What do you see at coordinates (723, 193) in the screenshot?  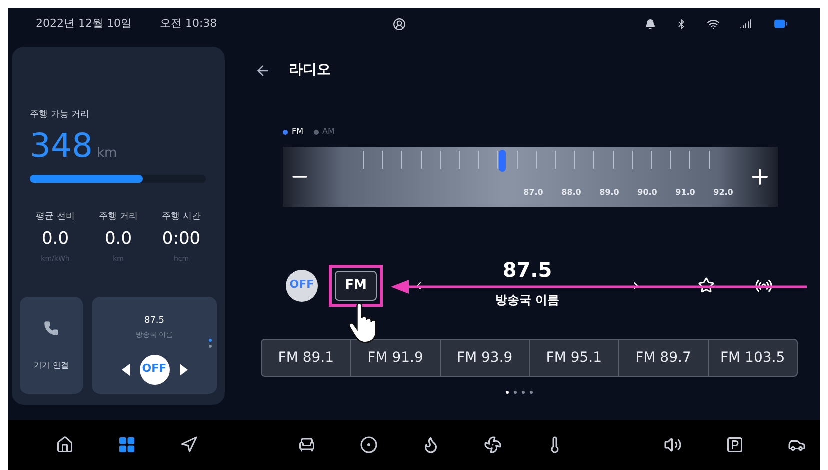 I see `scale-label: 92.0` at bounding box center [723, 193].